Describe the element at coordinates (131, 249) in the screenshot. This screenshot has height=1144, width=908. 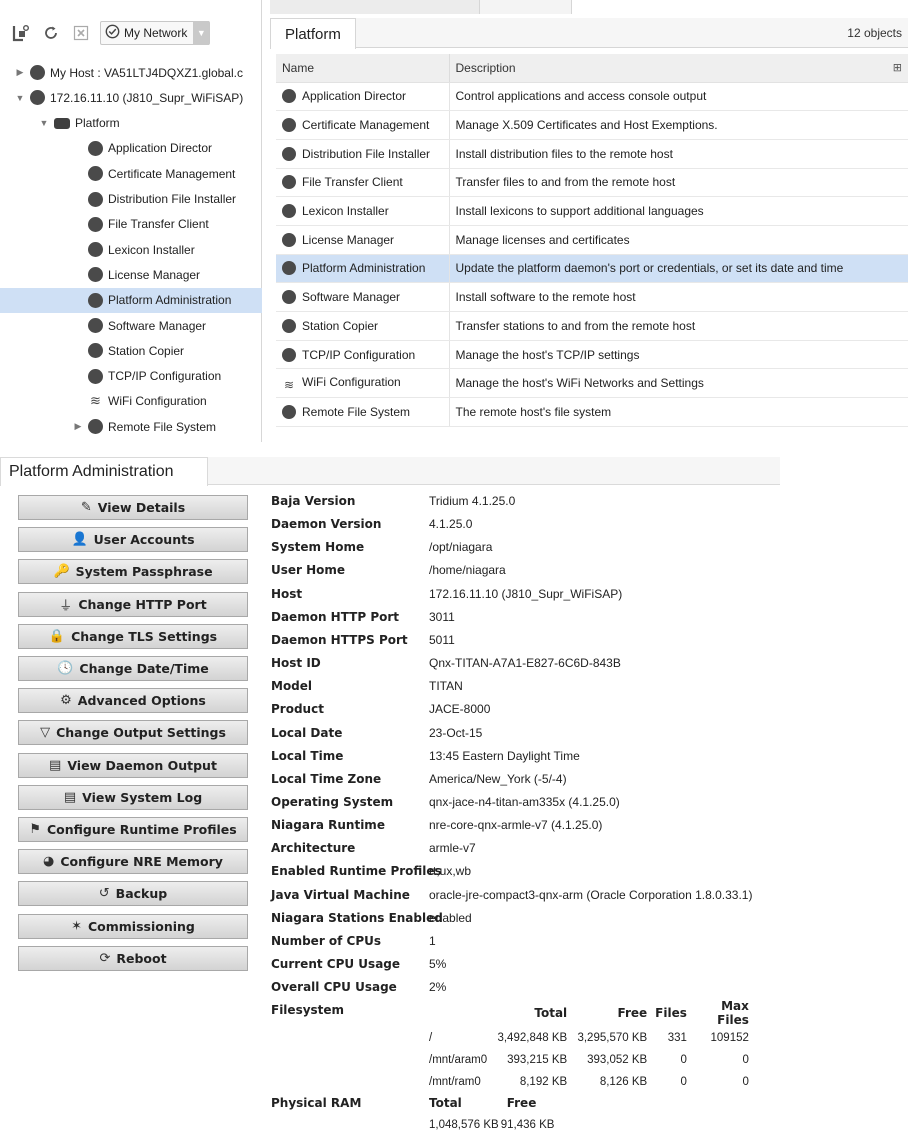
I see `tree-item: Lexicon Installer` at that location.